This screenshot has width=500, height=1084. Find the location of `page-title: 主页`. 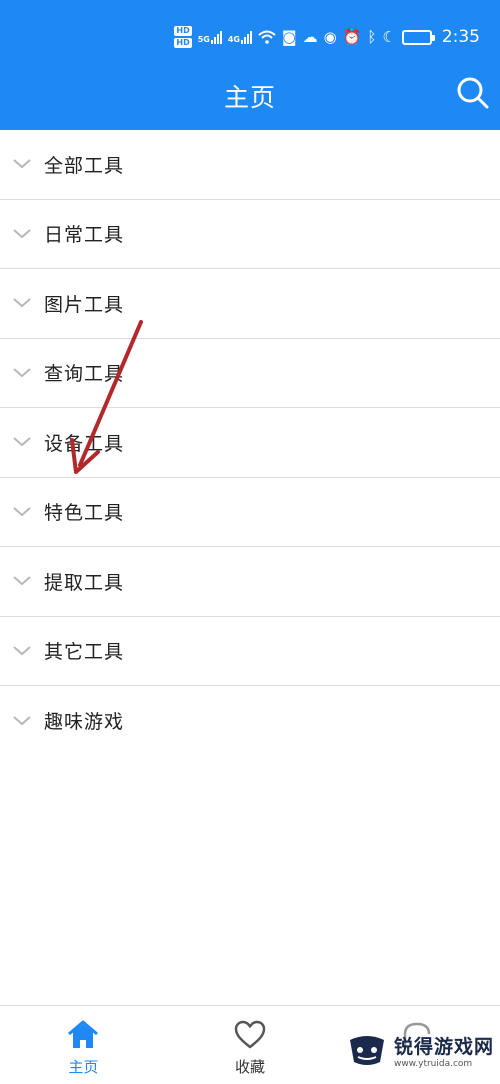

page-title: 主页 is located at coordinates (249, 97).